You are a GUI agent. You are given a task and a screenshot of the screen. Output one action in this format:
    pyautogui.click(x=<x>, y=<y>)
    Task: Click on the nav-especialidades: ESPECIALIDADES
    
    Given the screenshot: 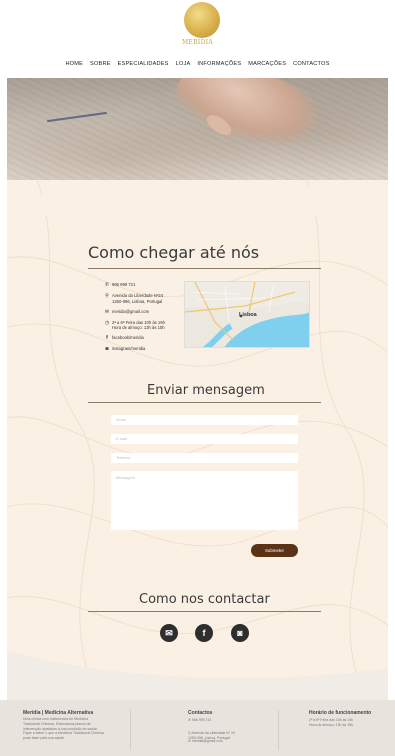 What is the action you would take?
    pyautogui.click(x=143, y=64)
    